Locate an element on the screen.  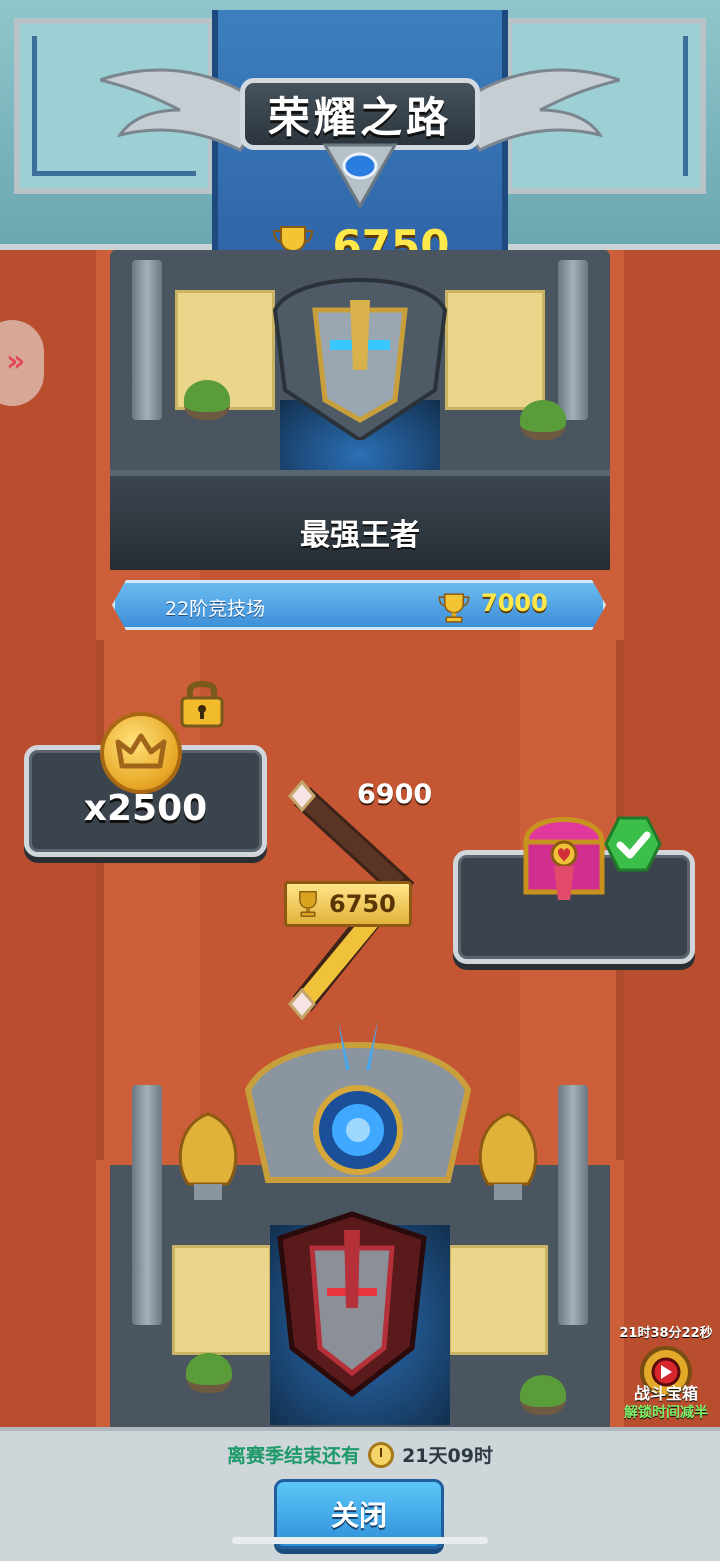
coin-reward-amount: x2500 is located at coordinates (145, 808).